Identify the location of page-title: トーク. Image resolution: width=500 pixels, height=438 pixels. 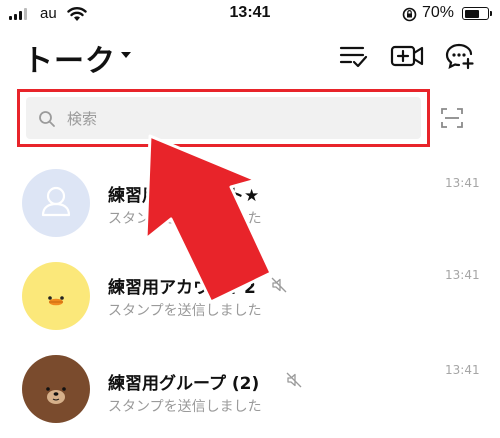
(69, 58).